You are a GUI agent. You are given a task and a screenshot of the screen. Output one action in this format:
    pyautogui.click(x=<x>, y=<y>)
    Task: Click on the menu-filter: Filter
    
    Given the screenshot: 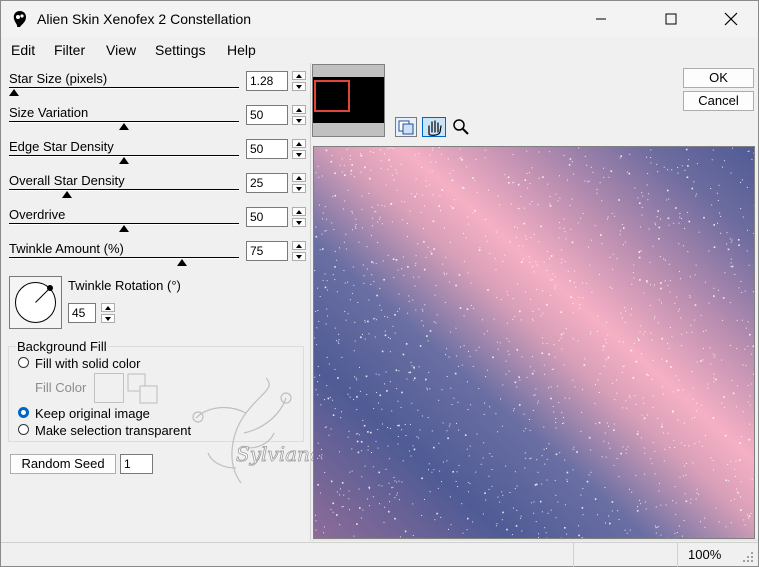 What is the action you would take?
    pyautogui.click(x=69, y=50)
    